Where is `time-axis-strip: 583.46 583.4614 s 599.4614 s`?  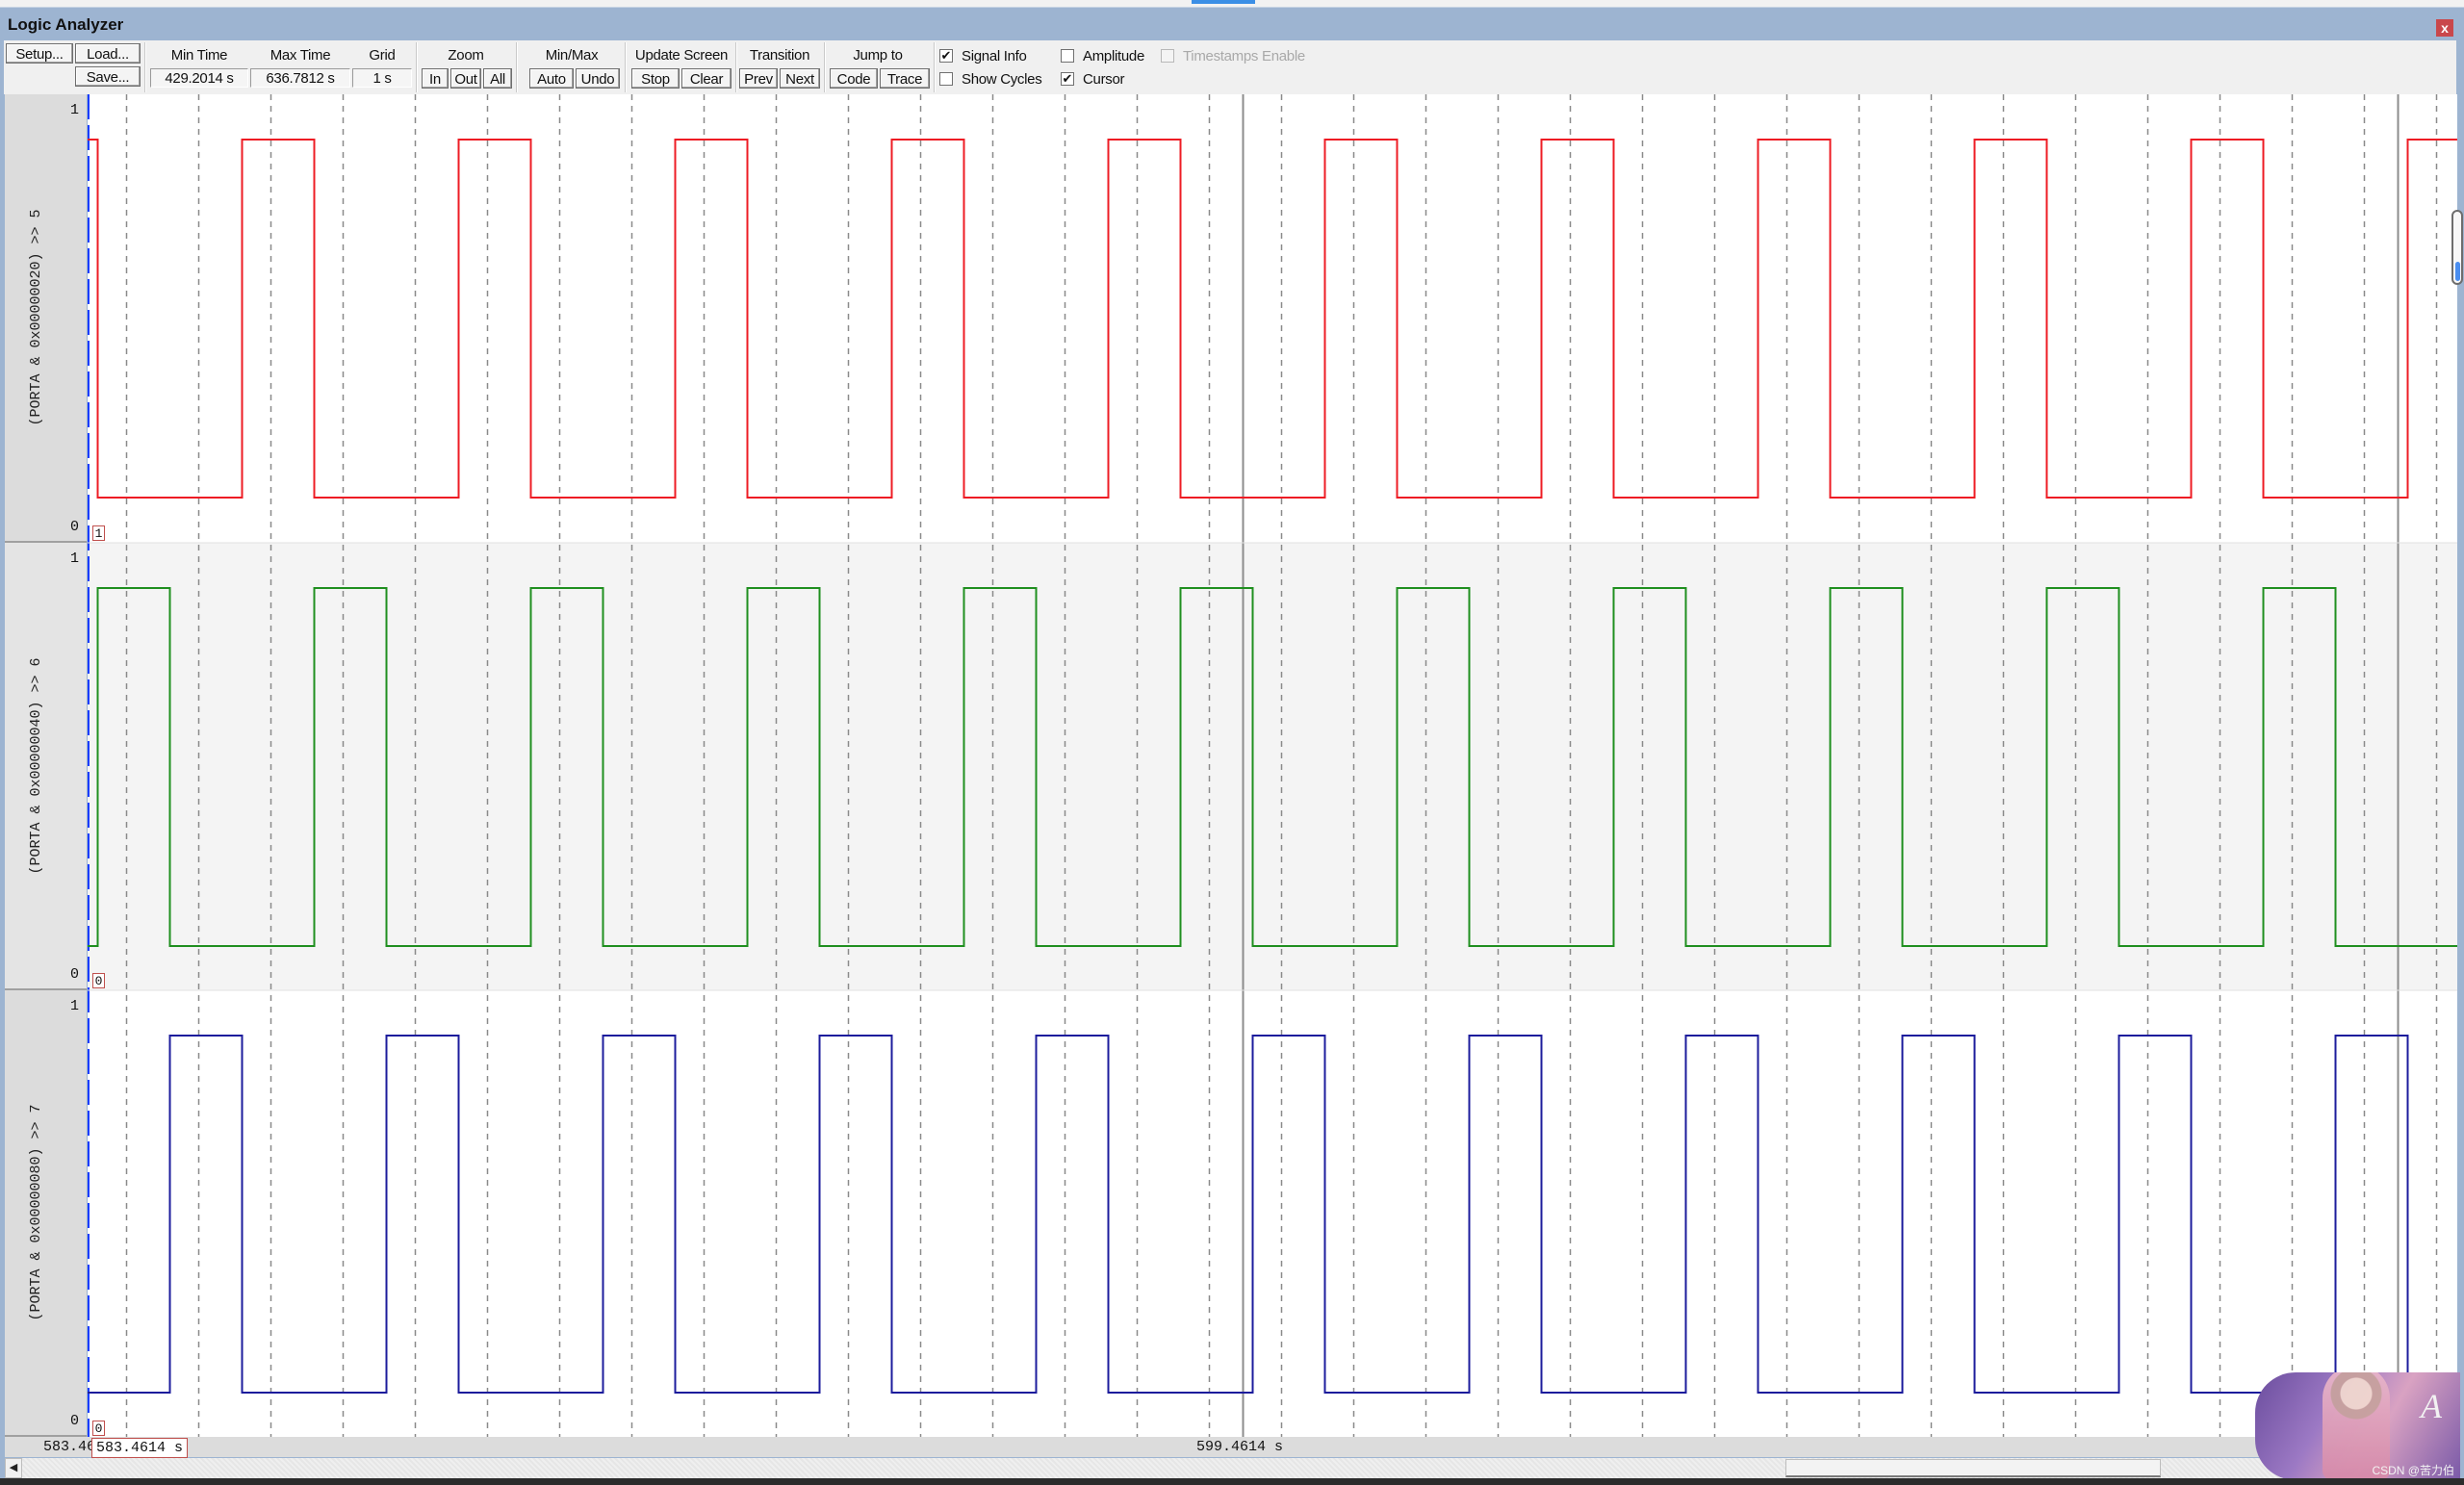
time-axis-strip: 583.46 583.4614 s 599.4614 s is located at coordinates (1231, 1447).